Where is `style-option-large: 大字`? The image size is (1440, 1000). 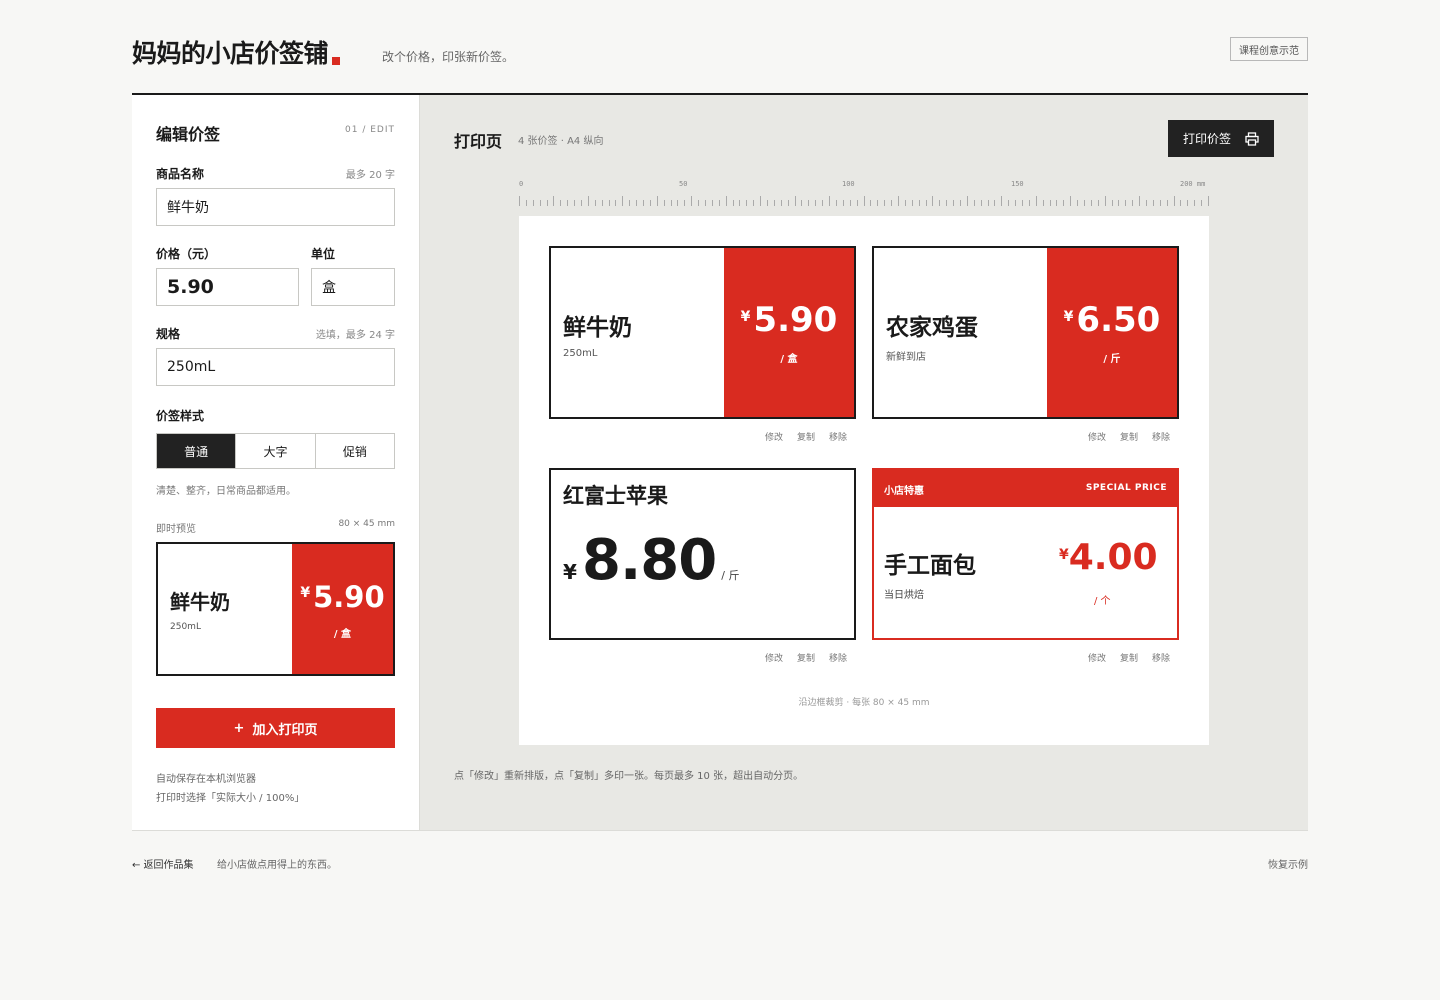 style-option-large: 大字 is located at coordinates (275, 451).